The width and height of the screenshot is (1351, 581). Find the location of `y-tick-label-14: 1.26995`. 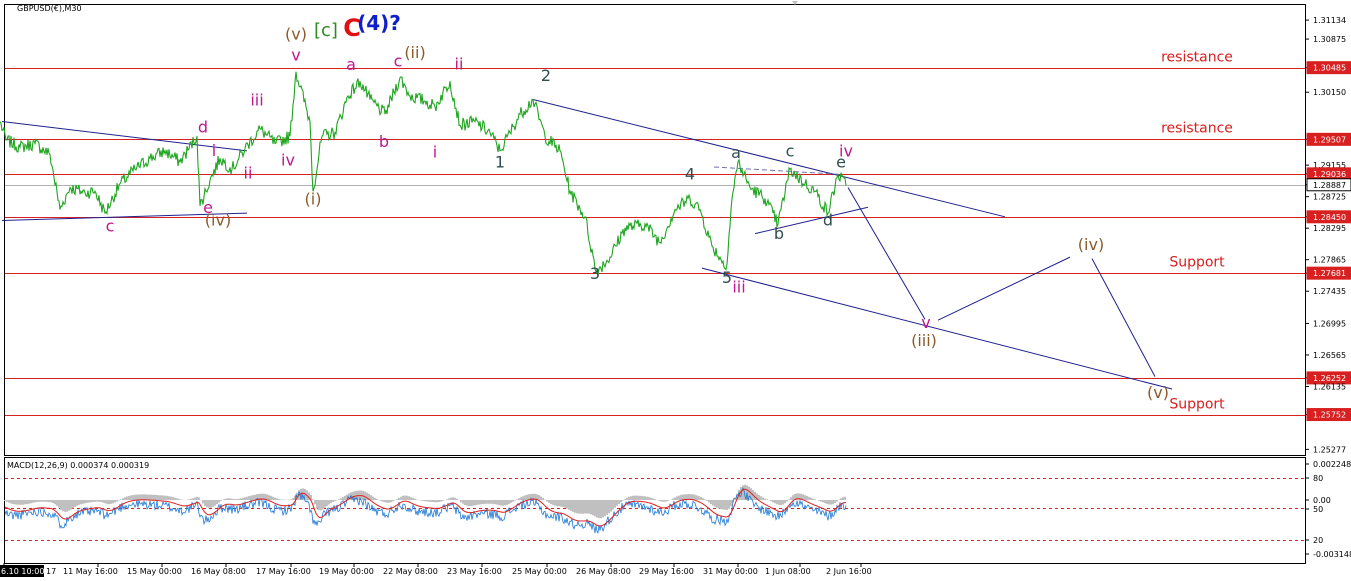

y-tick-label-14: 1.26995 is located at coordinates (1329, 323).